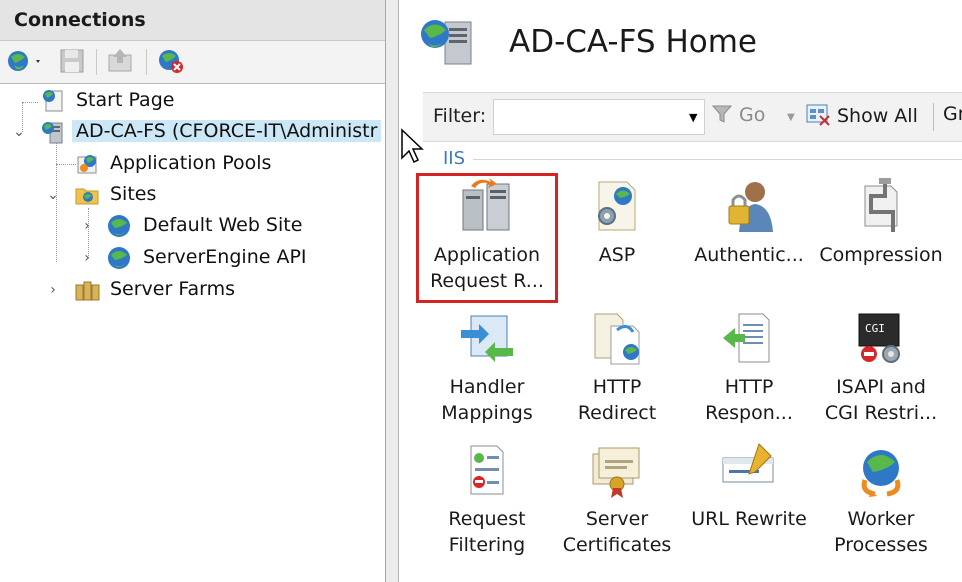 Image resolution: width=962 pixels, height=582 pixels. What do you see at coordinates (487, 370) in the screenshot?
I see `feature-handler-mappings: Handler Mappings` at bounding box center [487, 370].